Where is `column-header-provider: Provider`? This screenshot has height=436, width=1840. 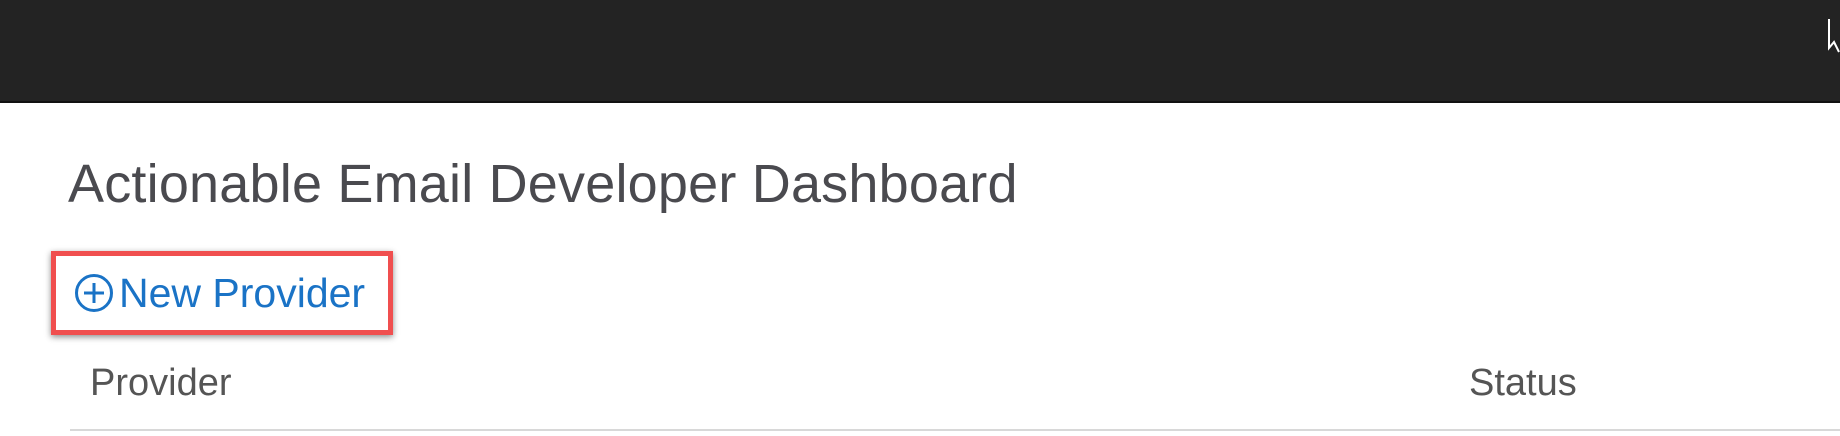
column-header-provider: Provider is located at coordinates (161, 383).